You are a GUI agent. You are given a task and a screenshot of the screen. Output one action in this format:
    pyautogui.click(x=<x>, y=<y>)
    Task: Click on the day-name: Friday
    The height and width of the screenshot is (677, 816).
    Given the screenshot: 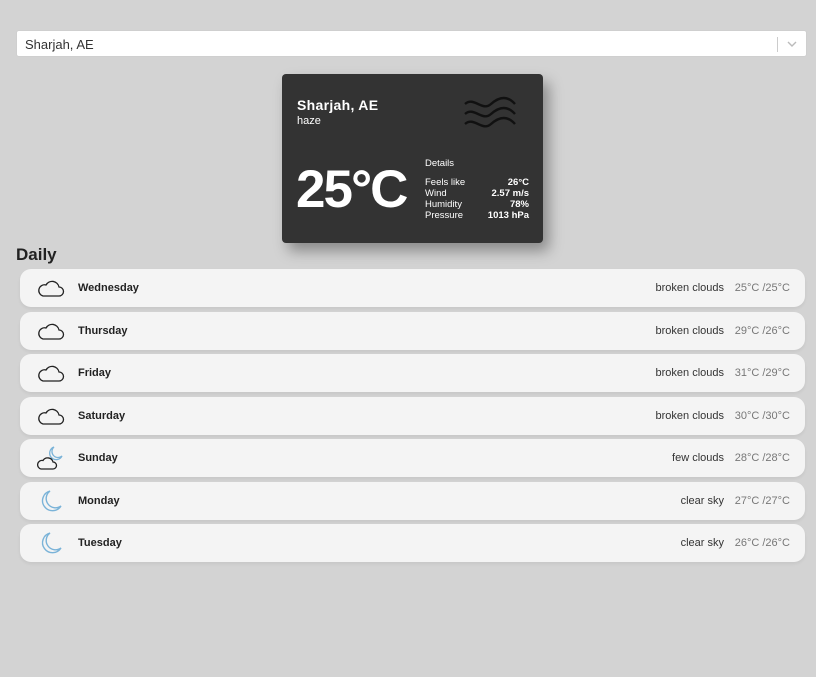 What is the action you would take?
    pyautogui.click(x=95, y=373)
    